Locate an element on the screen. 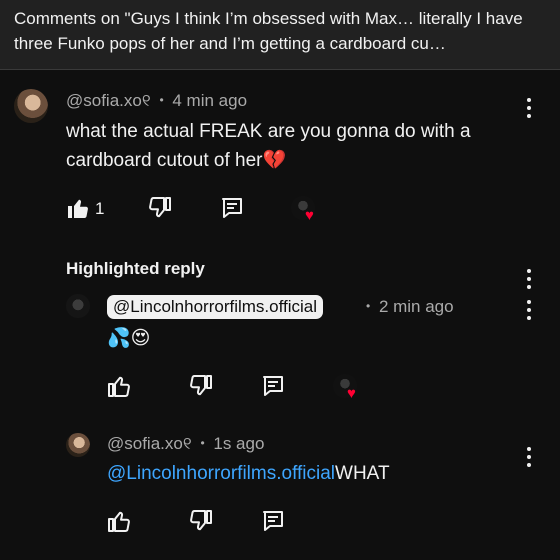 The image size is (560, 560). reply-meta: • 2 min ago is located at coordinates (410, 307).